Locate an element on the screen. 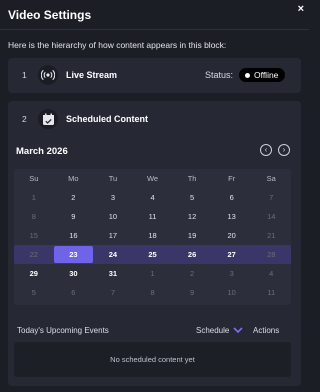 This screenshot has height=392, width=320. calendar-week-row: 29 30 31 1 2 3 4 is located at coordinates (152, 273).